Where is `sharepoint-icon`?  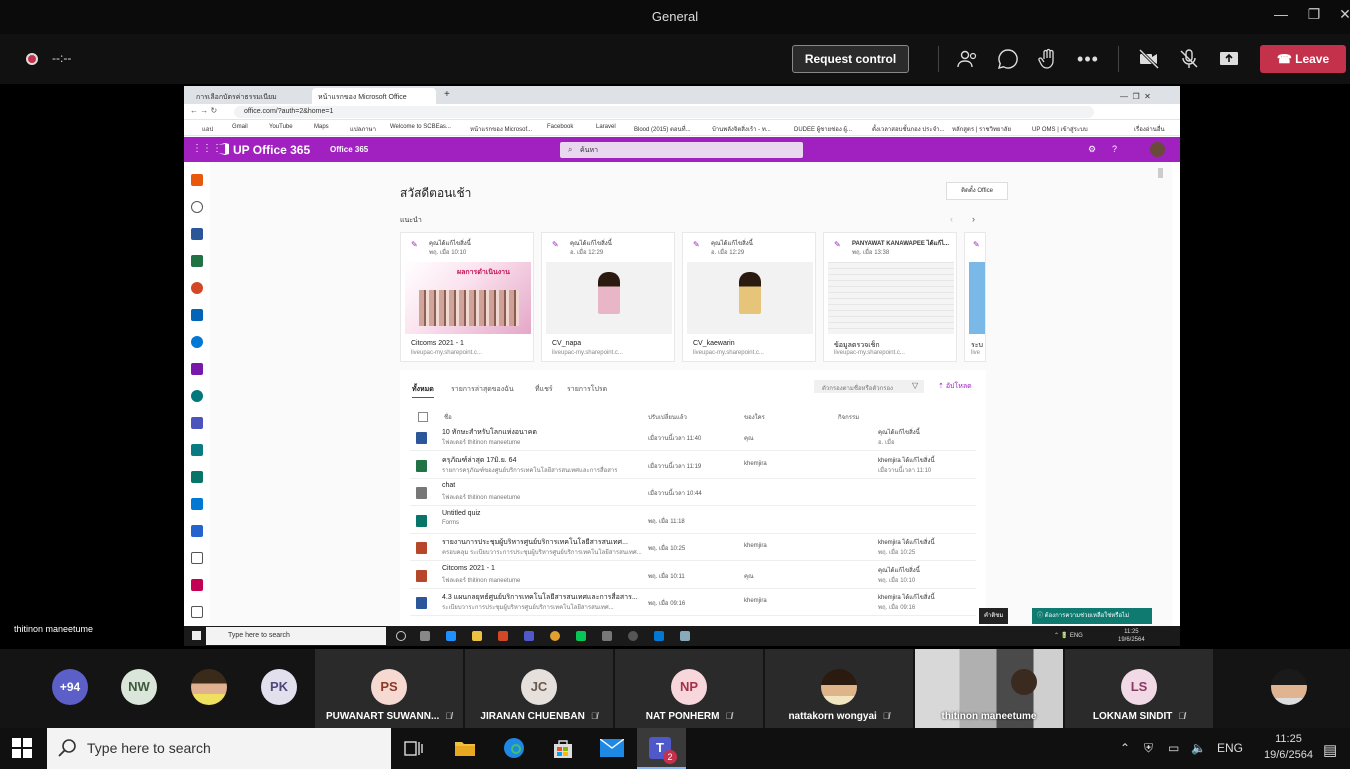
sharepoint-icon is located at coordinates (197, 396).